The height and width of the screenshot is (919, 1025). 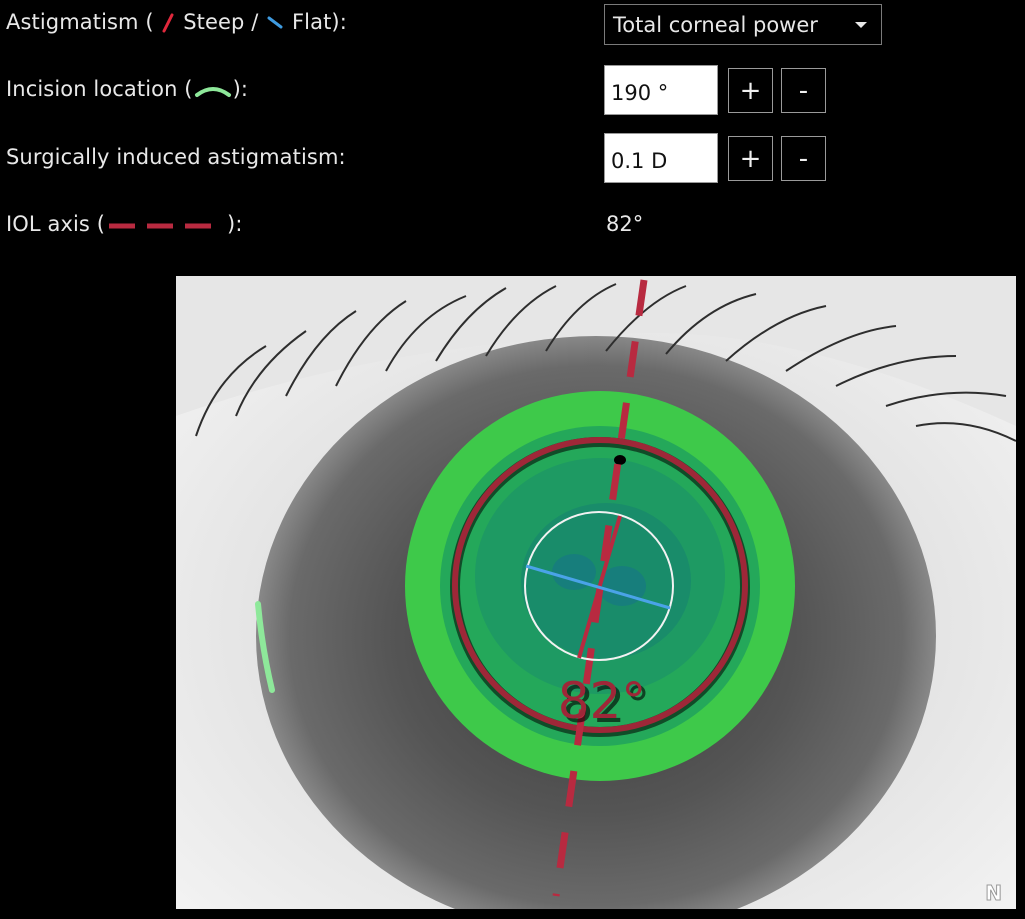 I want to click on sia-input, so click(x=661, y=158).